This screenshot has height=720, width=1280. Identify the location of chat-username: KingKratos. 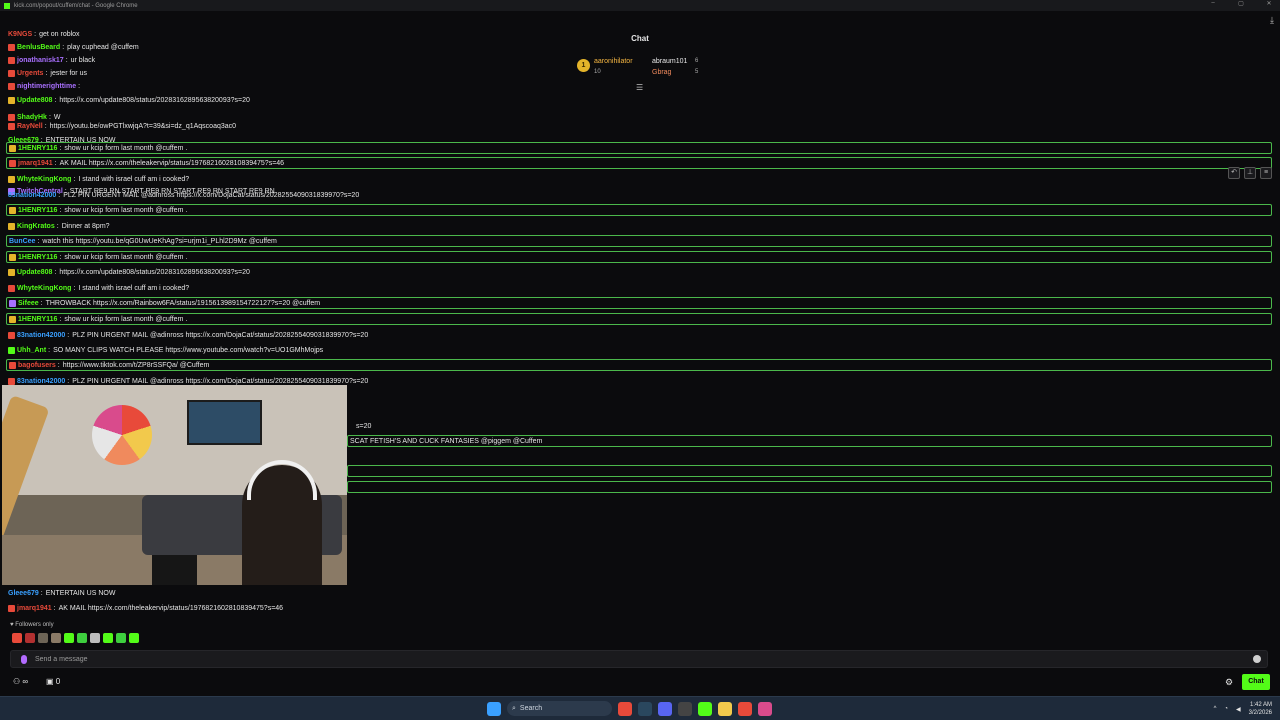
(36, 226).